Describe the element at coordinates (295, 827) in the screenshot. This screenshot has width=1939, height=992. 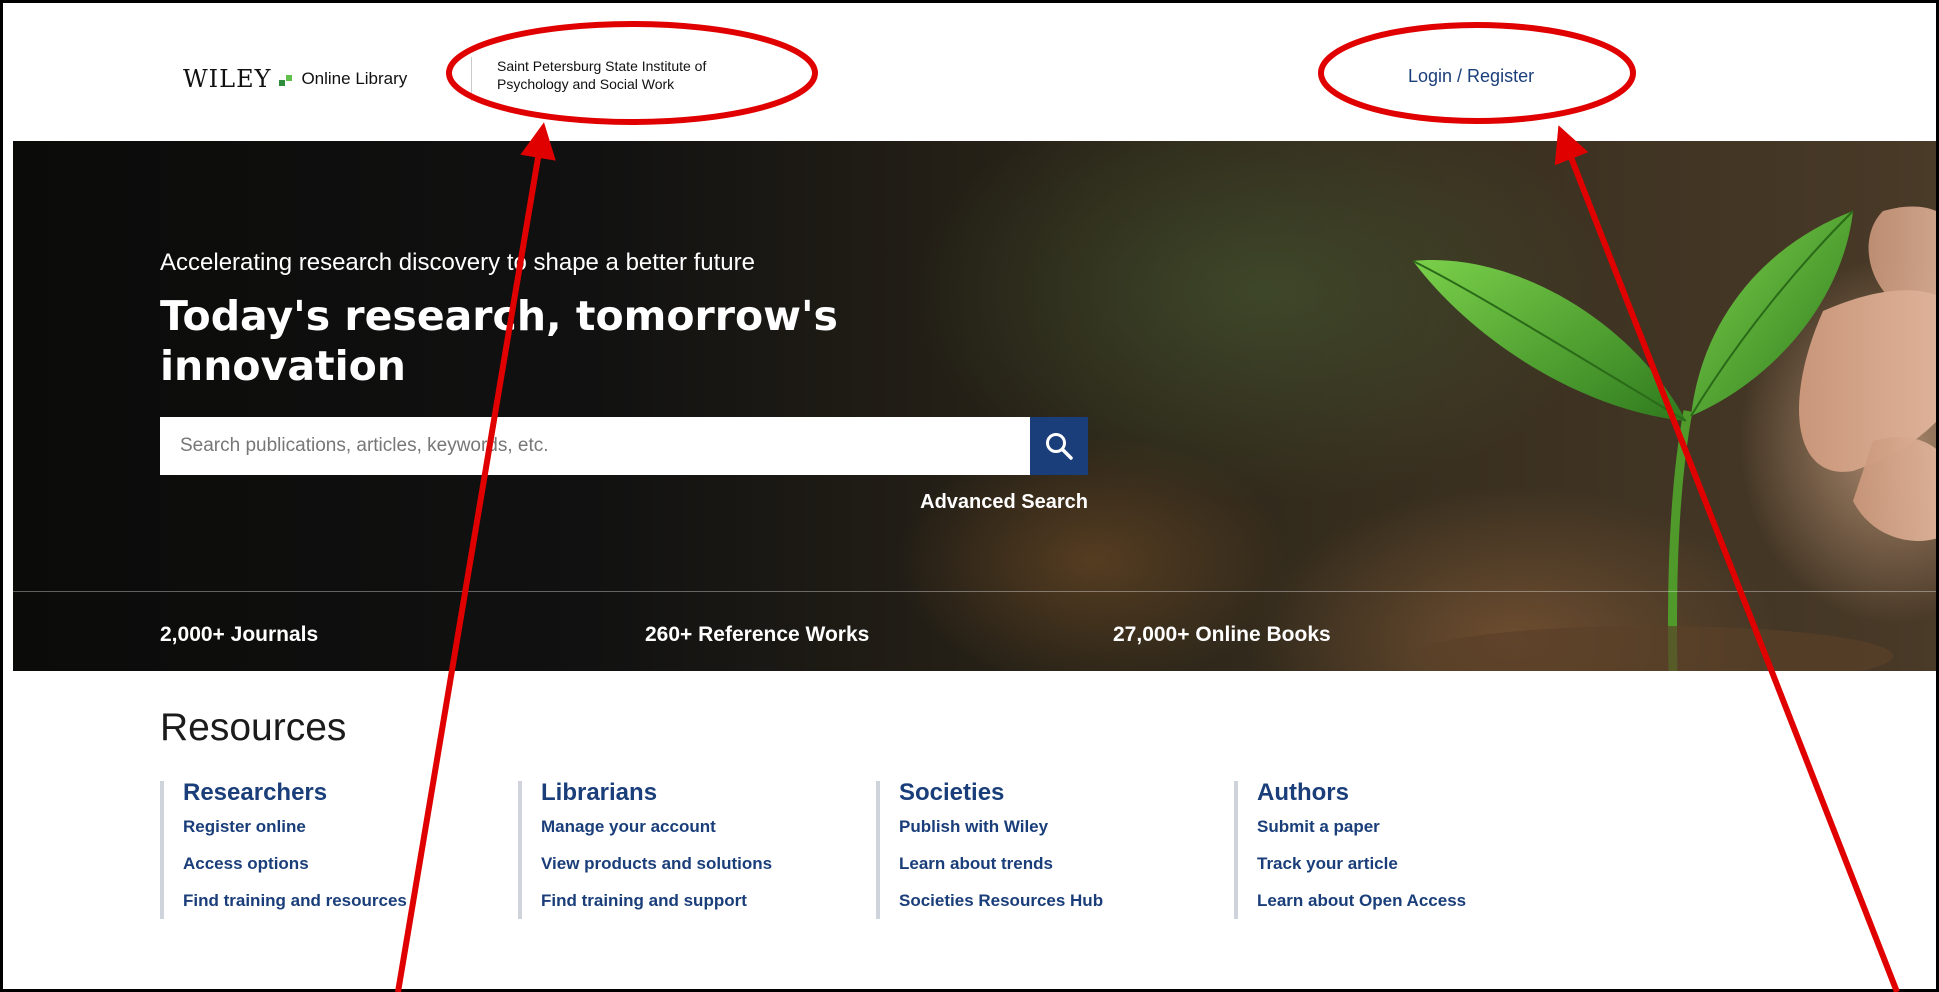
I see `resource-link: Register online` at that location.